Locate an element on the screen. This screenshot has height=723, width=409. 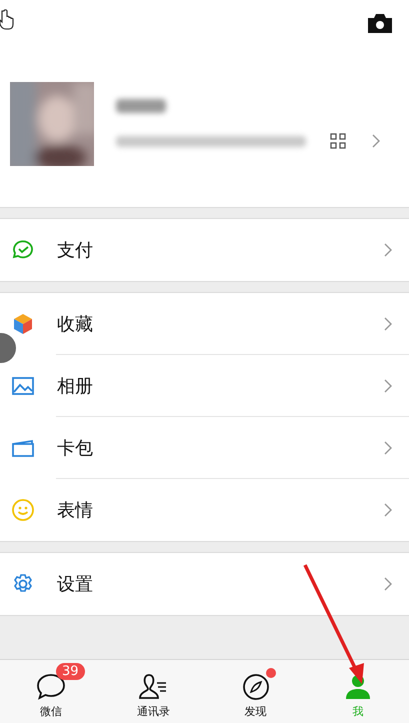
compass-icon is located at coordinates (255, 687).